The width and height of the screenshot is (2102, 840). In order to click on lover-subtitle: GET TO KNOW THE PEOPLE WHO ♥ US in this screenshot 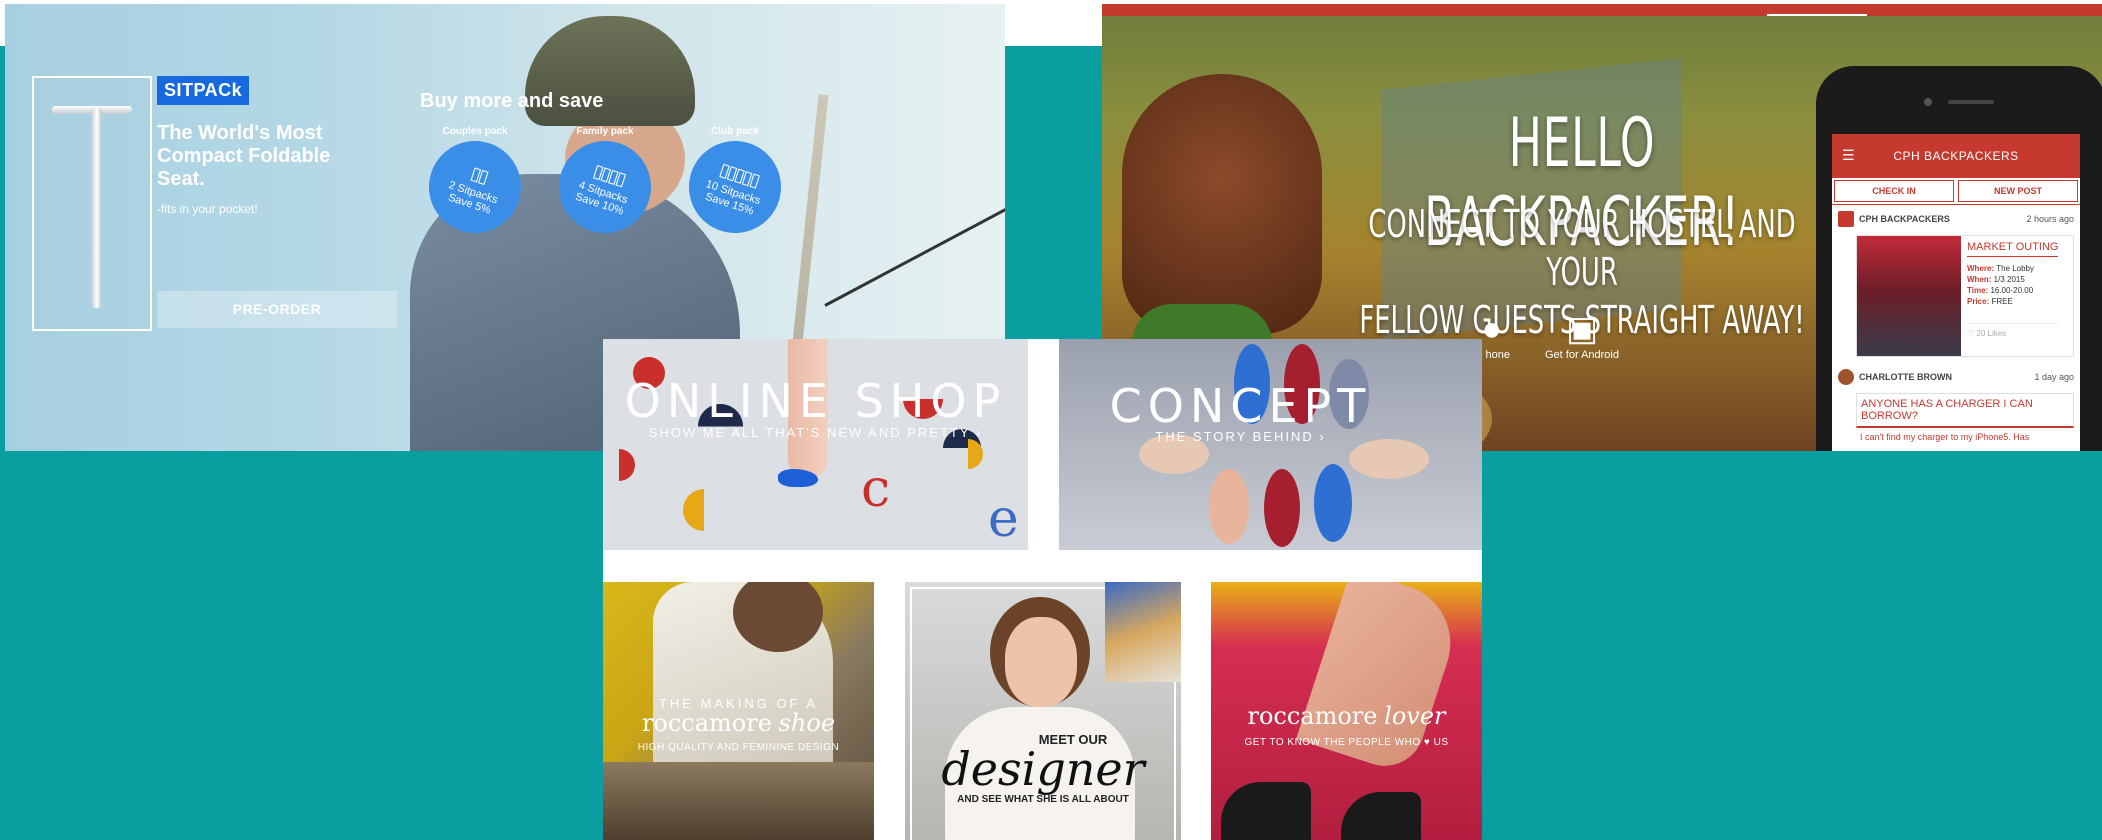, I will do `click(1346, 742)`.